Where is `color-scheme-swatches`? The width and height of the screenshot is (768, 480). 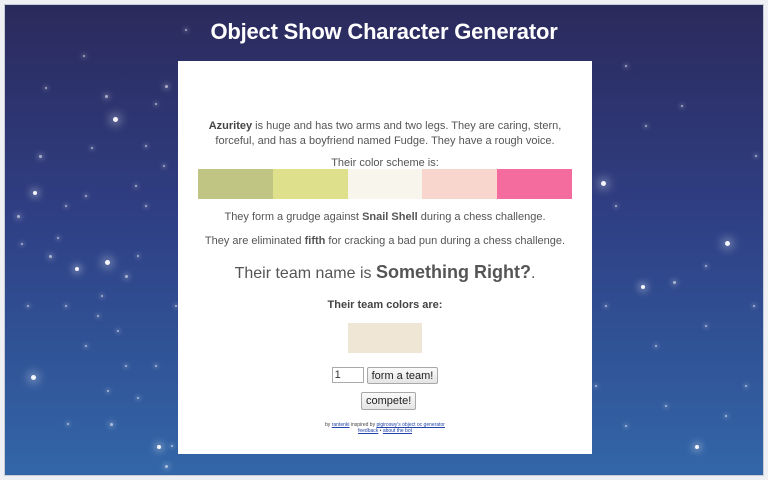
color-scheme-swatches is located at coordinates (385, 184).